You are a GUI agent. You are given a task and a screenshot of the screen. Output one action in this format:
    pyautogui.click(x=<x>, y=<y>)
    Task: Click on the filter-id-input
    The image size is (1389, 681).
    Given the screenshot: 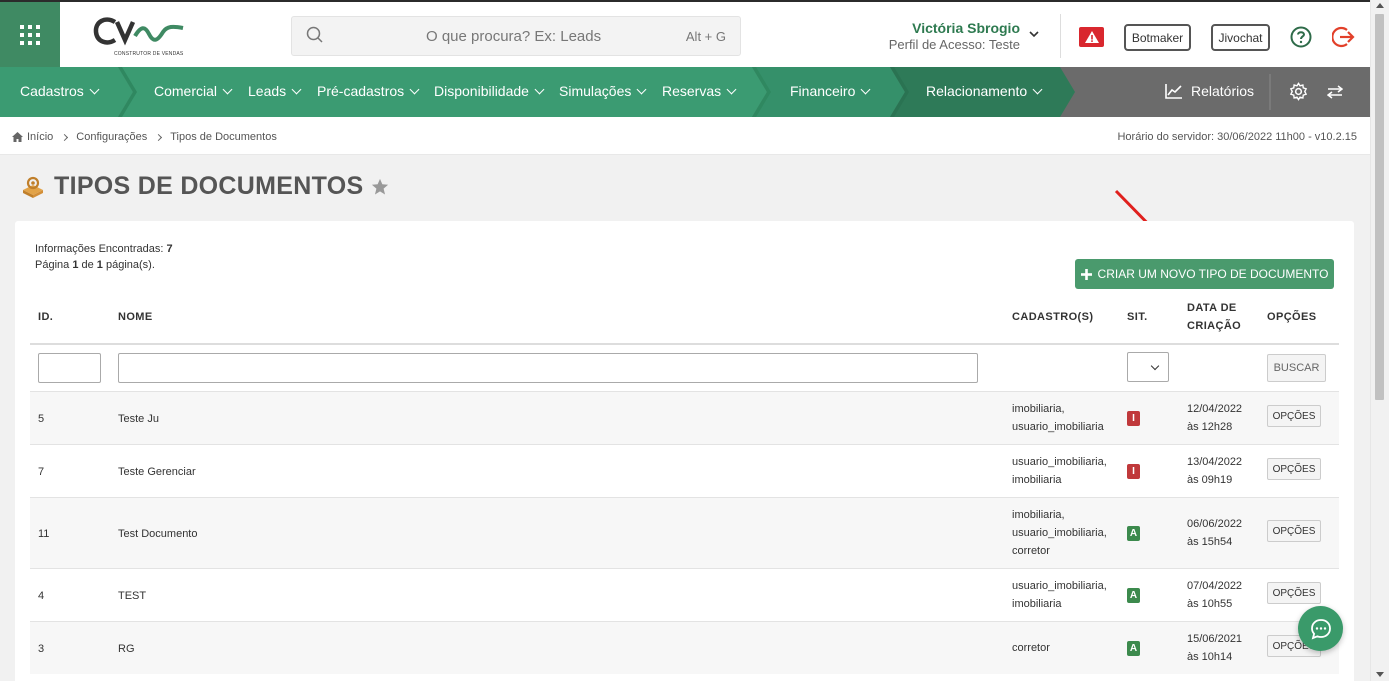 What is the action you would take?
    pyautogui.click(x=69, y=368)
    